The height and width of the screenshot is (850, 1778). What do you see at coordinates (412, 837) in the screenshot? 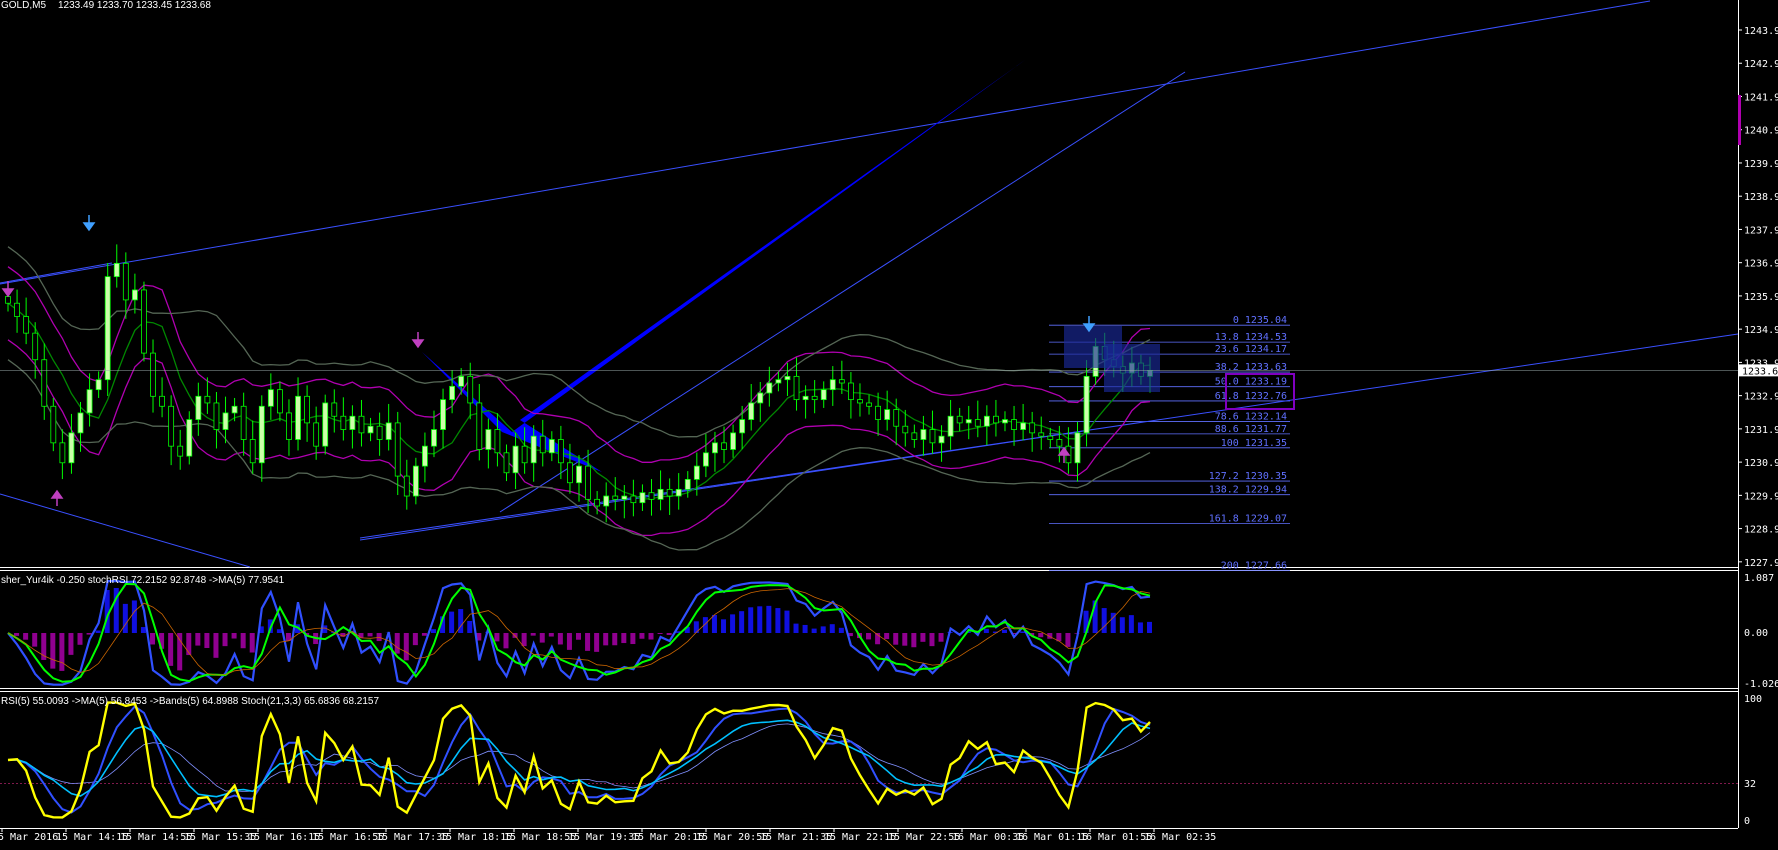
I see `time-tick-label: 15 Mar 17:35` at bounding box center [412, 837].